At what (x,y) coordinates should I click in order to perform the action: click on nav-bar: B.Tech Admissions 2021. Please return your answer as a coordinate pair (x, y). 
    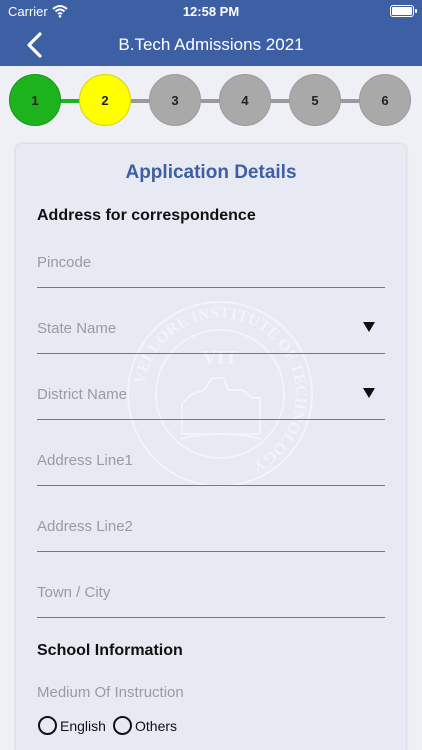
    Looking at the image, I should click on (211, 45).